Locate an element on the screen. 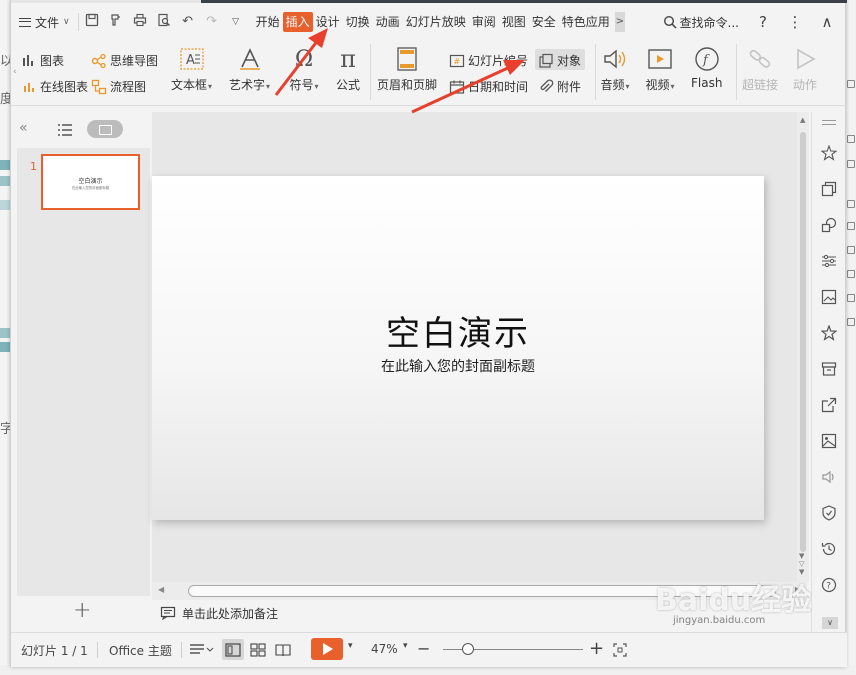 The width and height of the screenshot is (856, 675). collapse-panel-icon: « is located at coordinates (23, 128).